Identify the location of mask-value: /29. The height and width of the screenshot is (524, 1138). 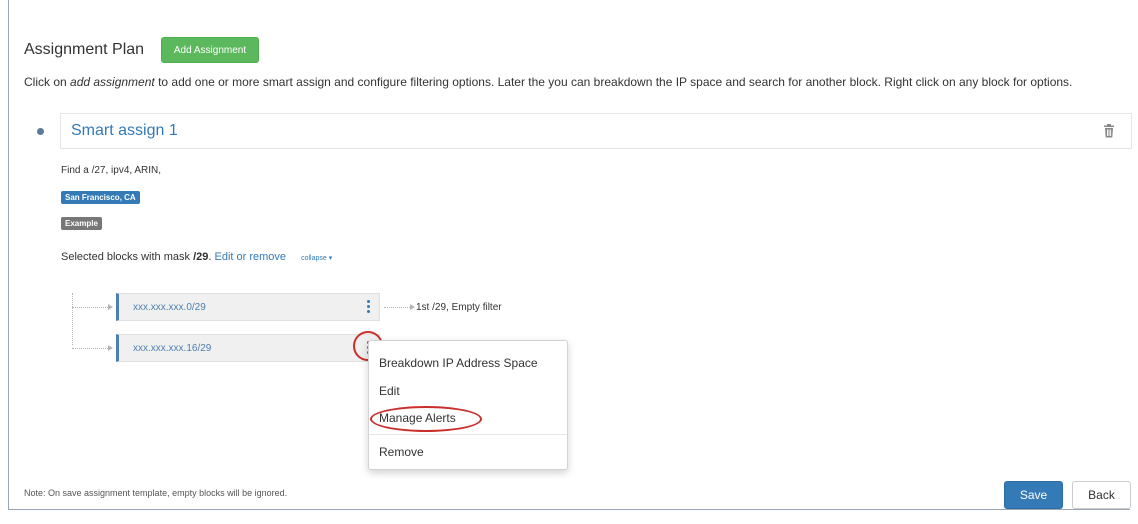
(201, 257).